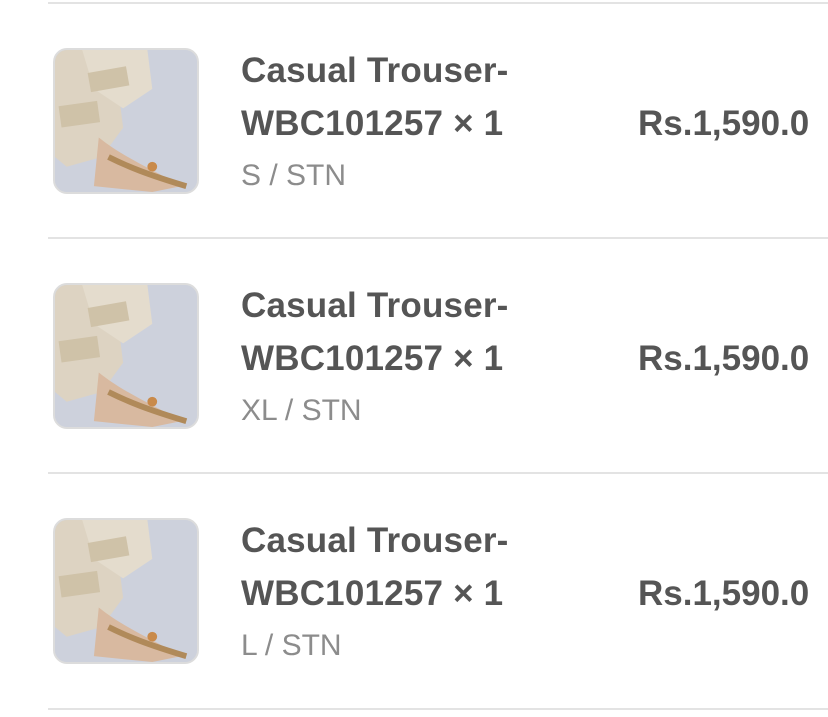 This screenshot has width=828, height=717. I want to click on product-variant: XL / STN, so click(301, 410).